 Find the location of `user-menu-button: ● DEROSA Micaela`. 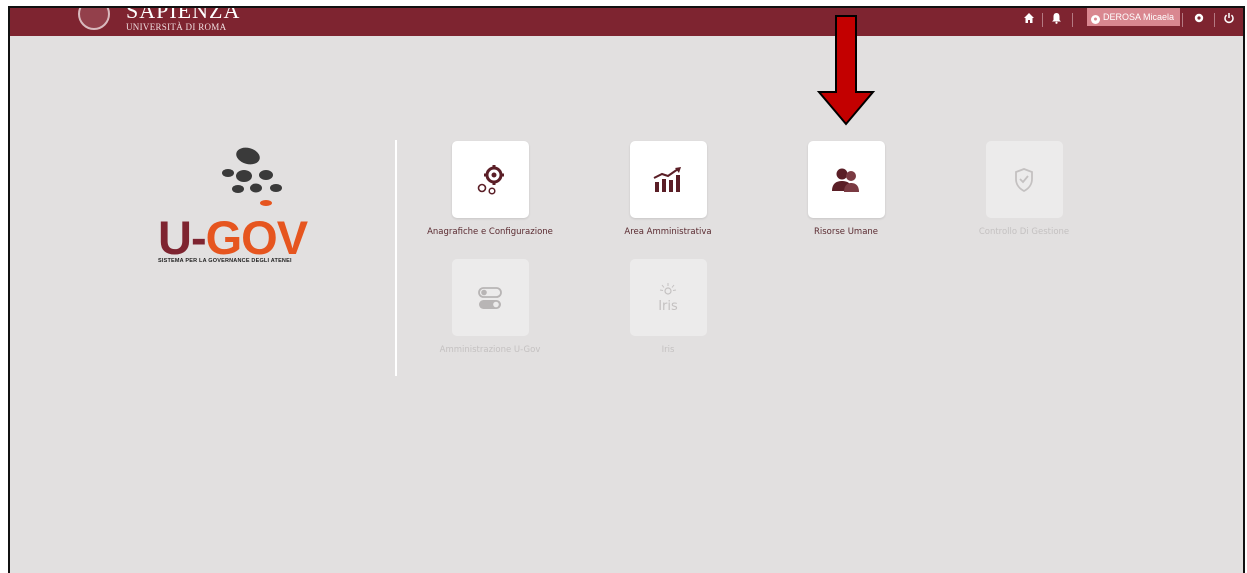

user-menu-button: ● DEROSA Micaela is located at coordinates (1134, 17).